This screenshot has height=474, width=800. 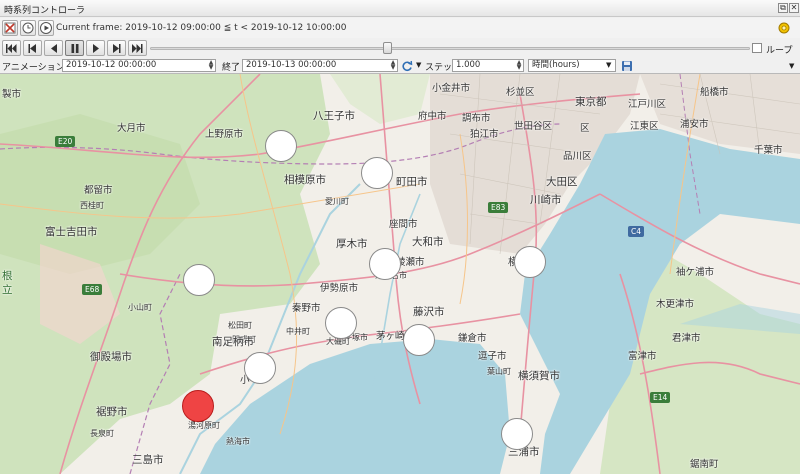 What do you see at coordinates (647, 104) in the screenshot?
I see `map-label-edogawa: 江戸川区` at bounding box center [647, 104].